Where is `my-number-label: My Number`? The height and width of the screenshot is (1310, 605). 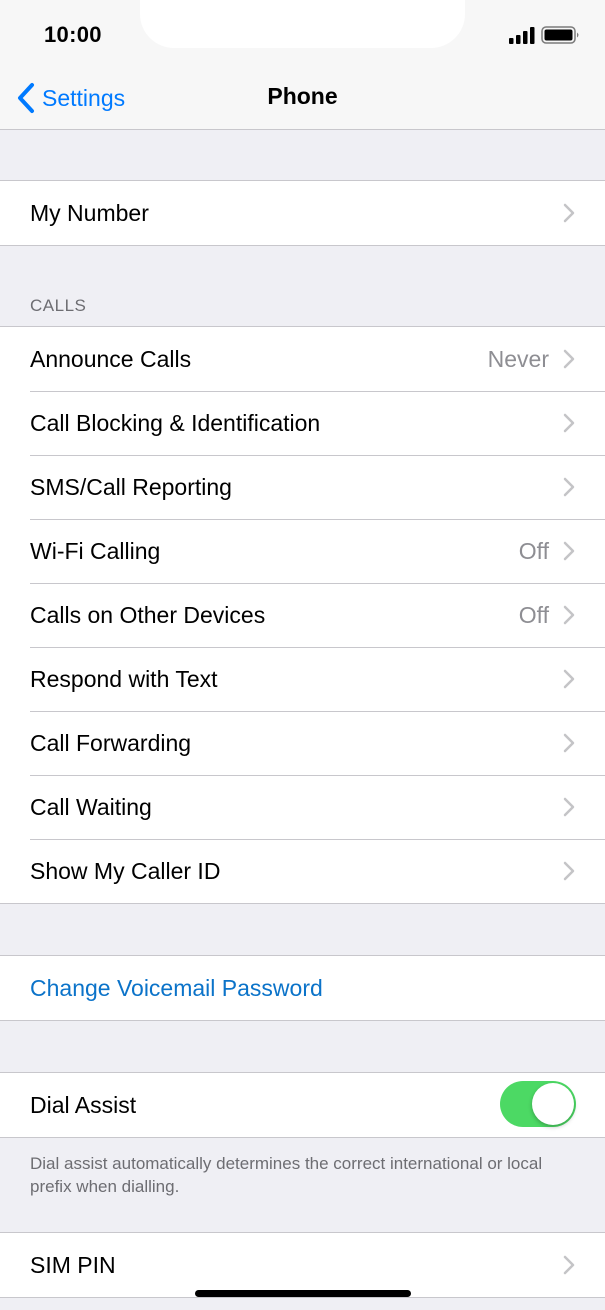
my-number-label: My Number is located at coordinates (89, 212).